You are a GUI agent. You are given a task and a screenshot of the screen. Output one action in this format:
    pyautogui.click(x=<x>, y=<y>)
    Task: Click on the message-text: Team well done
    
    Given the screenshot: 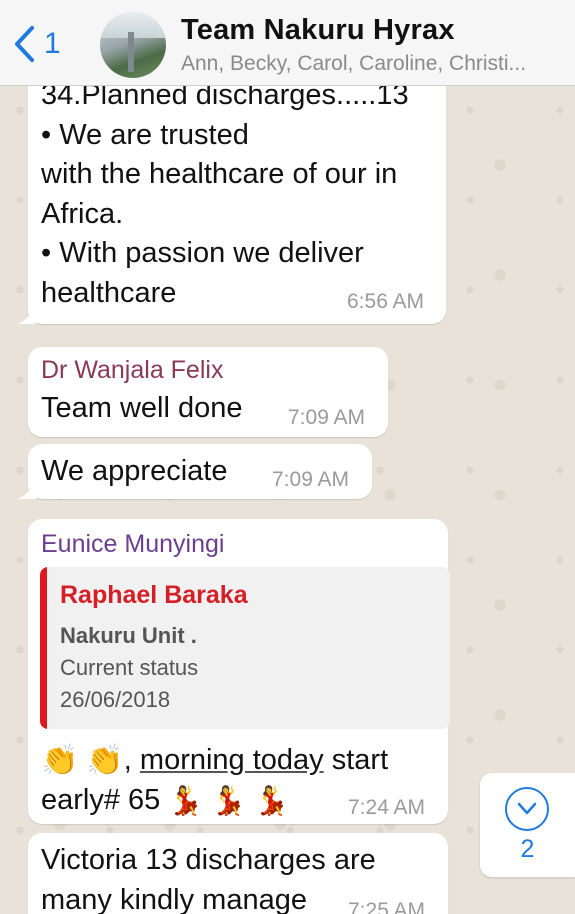 What is the action you would take?
    pyautogui.click(x=142, y=408)
    